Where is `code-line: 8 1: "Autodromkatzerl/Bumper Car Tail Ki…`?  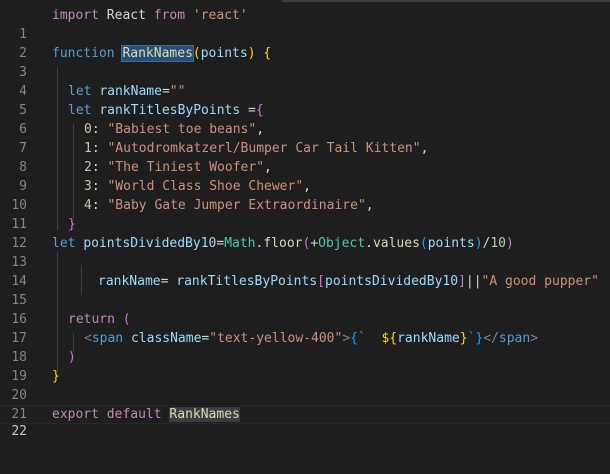
code-line: 8 1: "Autodromkatzerl/Bumper Car Tail Ki… is located at coordinates (305, 157).